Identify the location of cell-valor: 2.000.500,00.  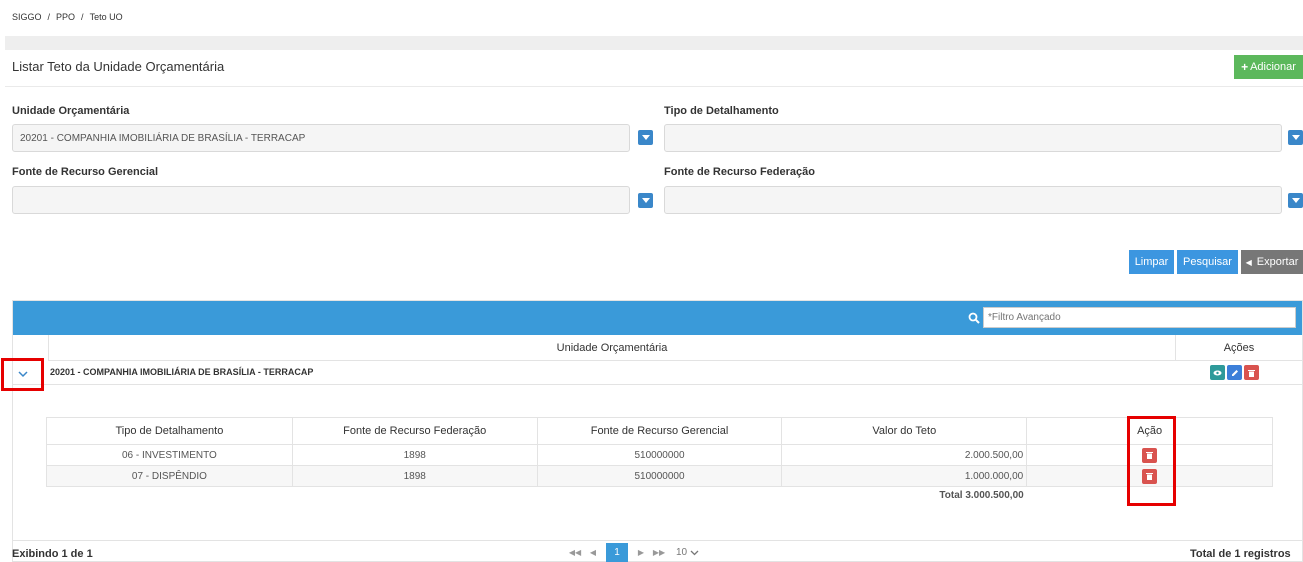
(904, 455).